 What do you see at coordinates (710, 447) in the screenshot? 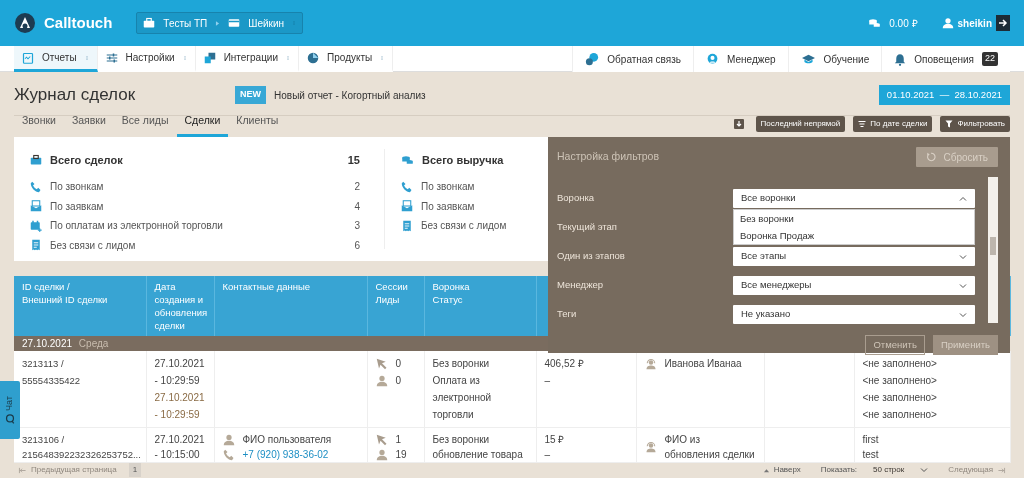
I see `manager-name: ФИО из обновления сделки` at bounding box center [710, 447].